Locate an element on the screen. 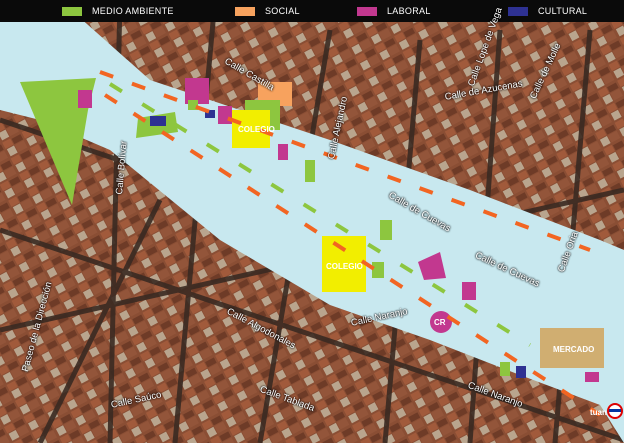 This screenshot has width=624, height=443. legend-label: LABORAL is located at coordinates (409, 11).